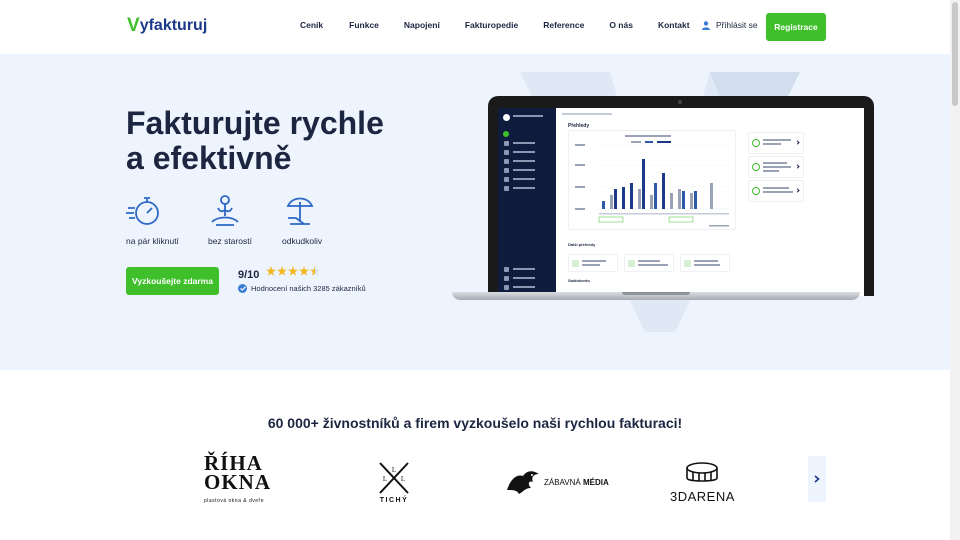  Describe the element at coordinates (674, 25) in the screenshot. I see `nav-kontakt: Kontakt` at that location.